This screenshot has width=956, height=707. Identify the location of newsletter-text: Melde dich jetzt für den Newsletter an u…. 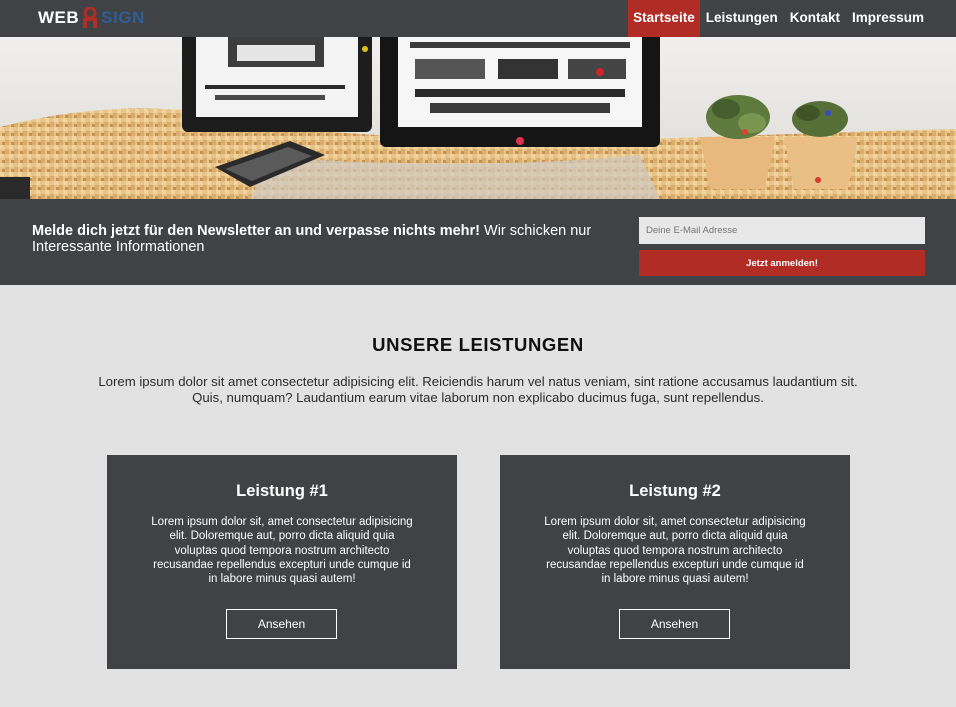
(322, 239).